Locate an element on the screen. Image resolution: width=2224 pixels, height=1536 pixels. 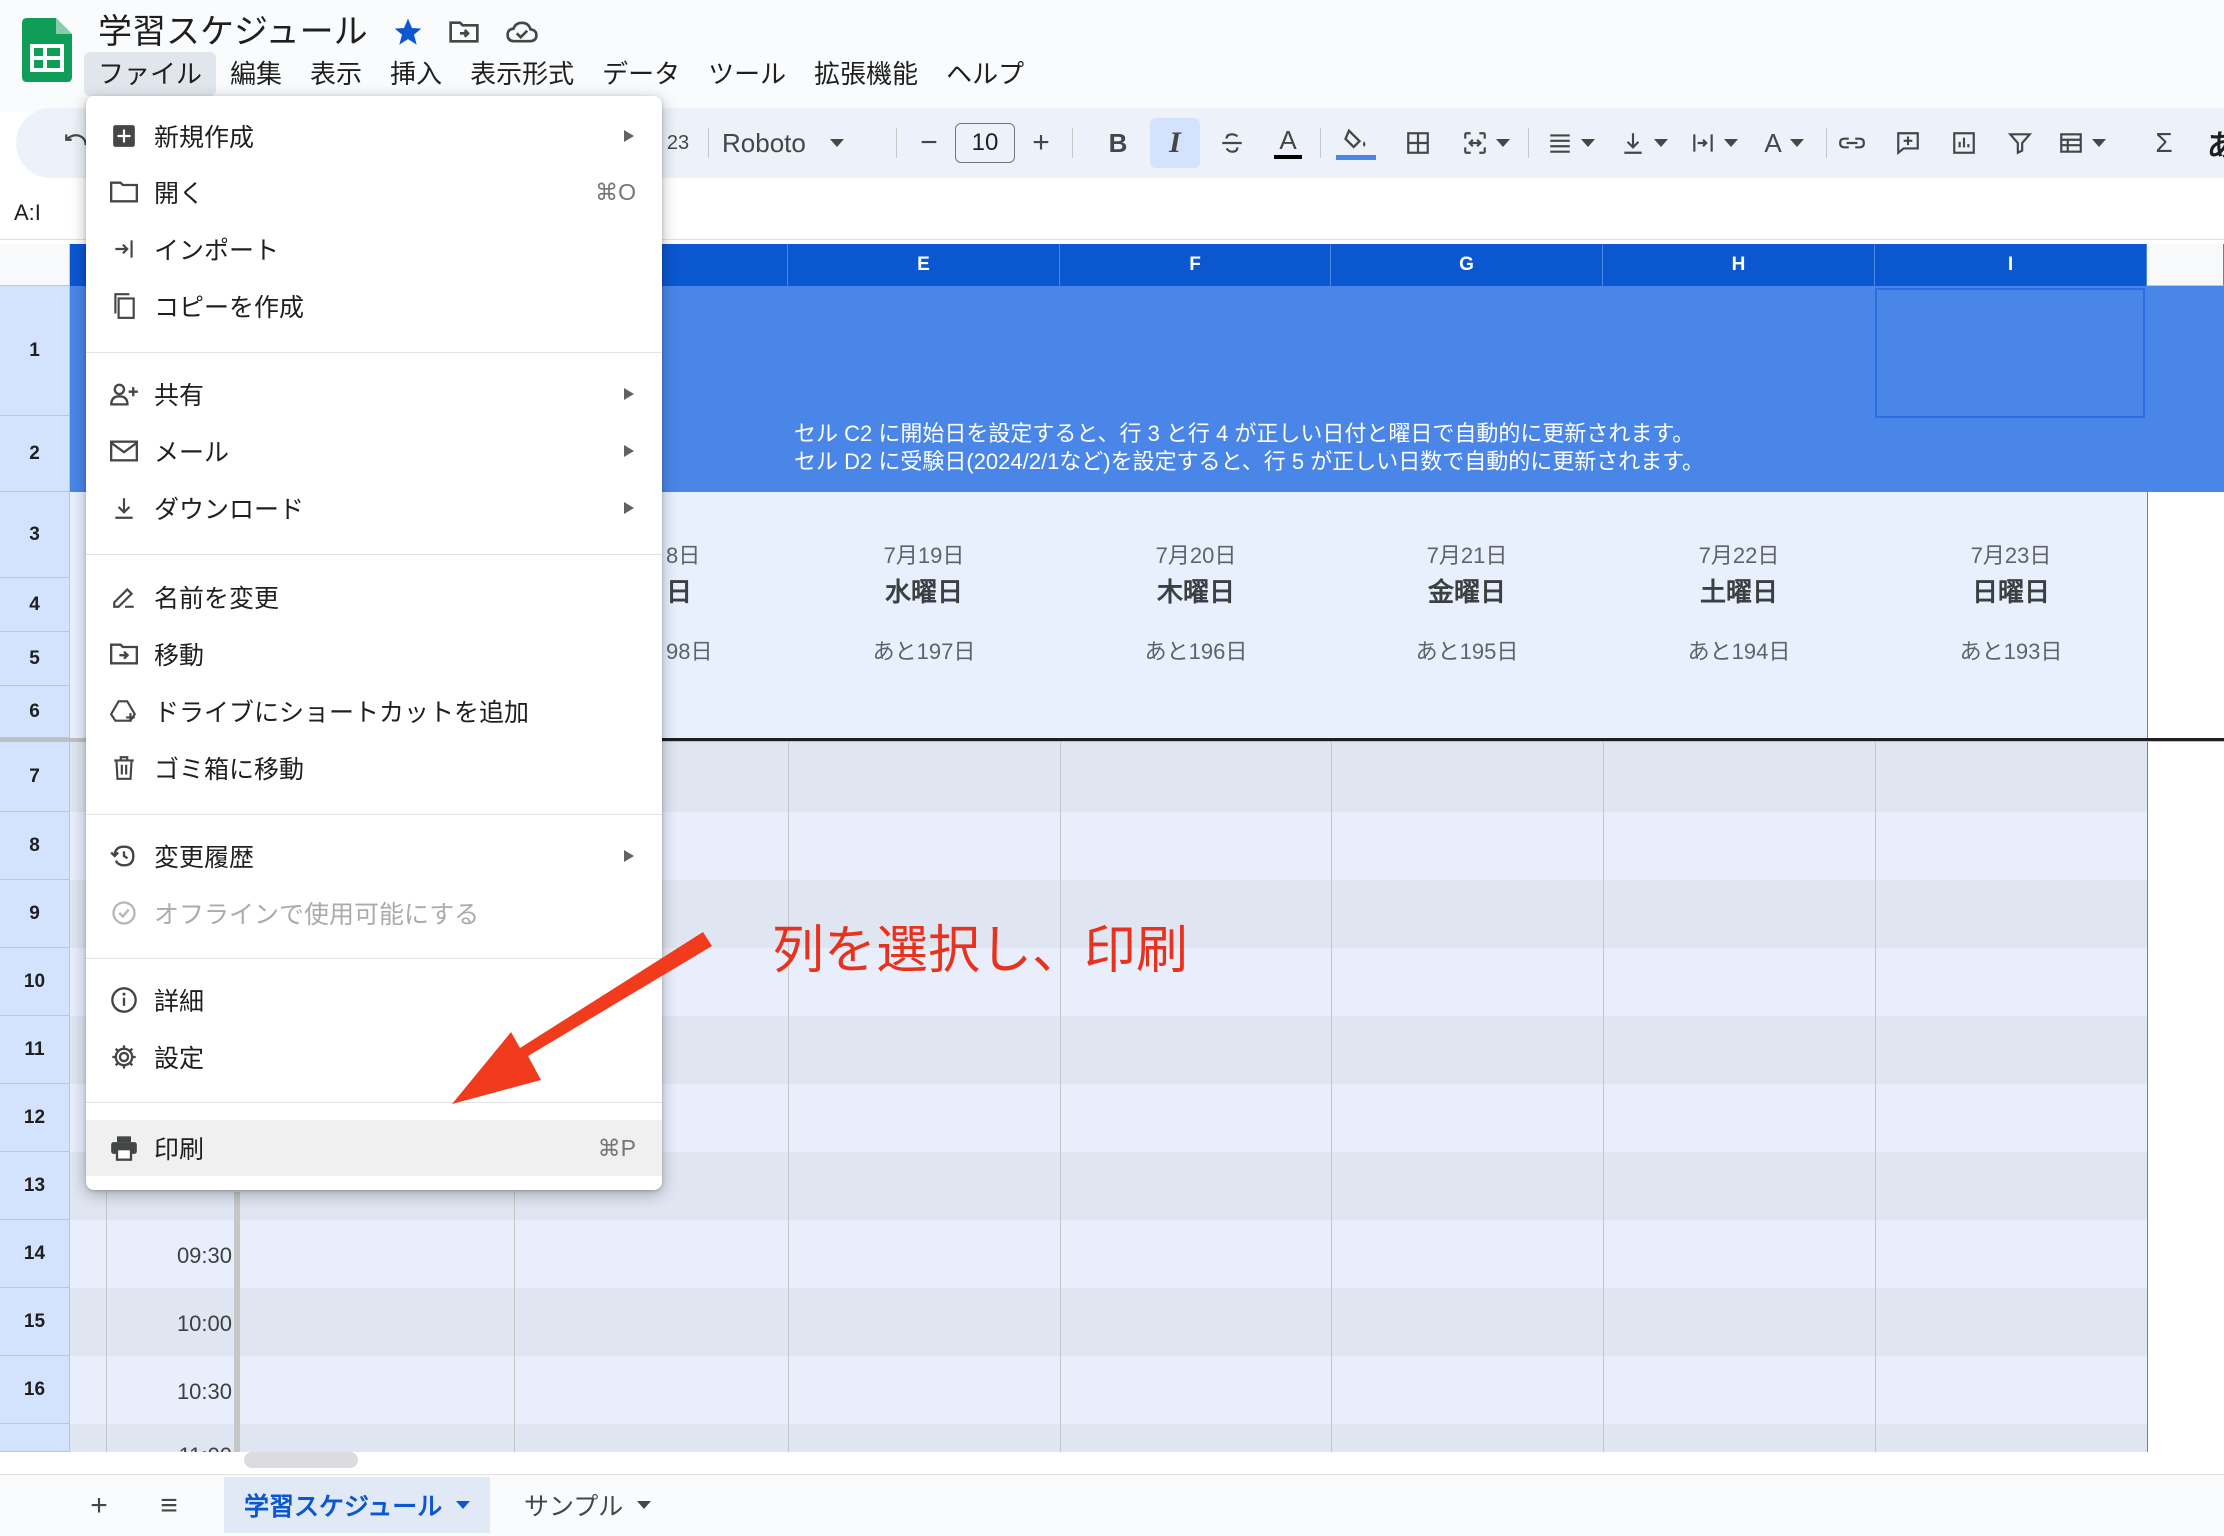
time-cell: 11:00 is located at coordinates (153, 1447).